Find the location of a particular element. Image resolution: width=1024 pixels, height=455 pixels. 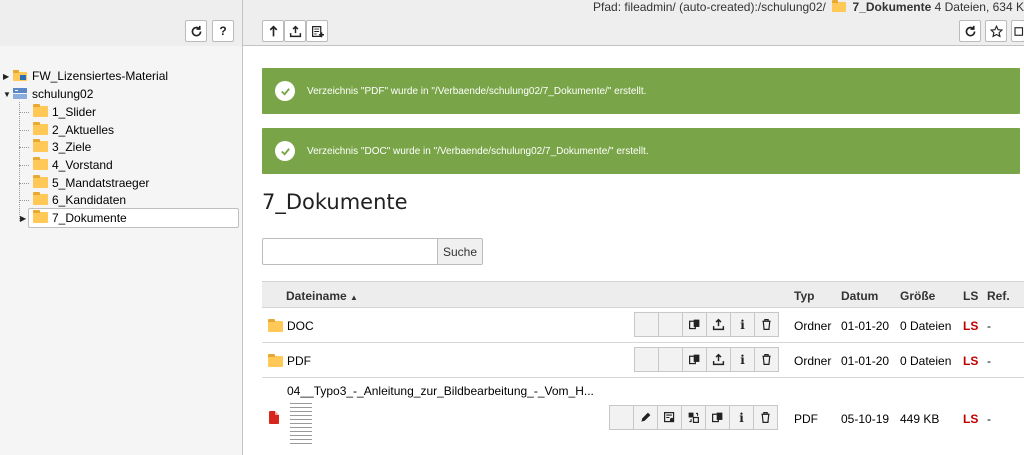

tree-item-label: 4_Vorstand is located at coordinates (82, 165).